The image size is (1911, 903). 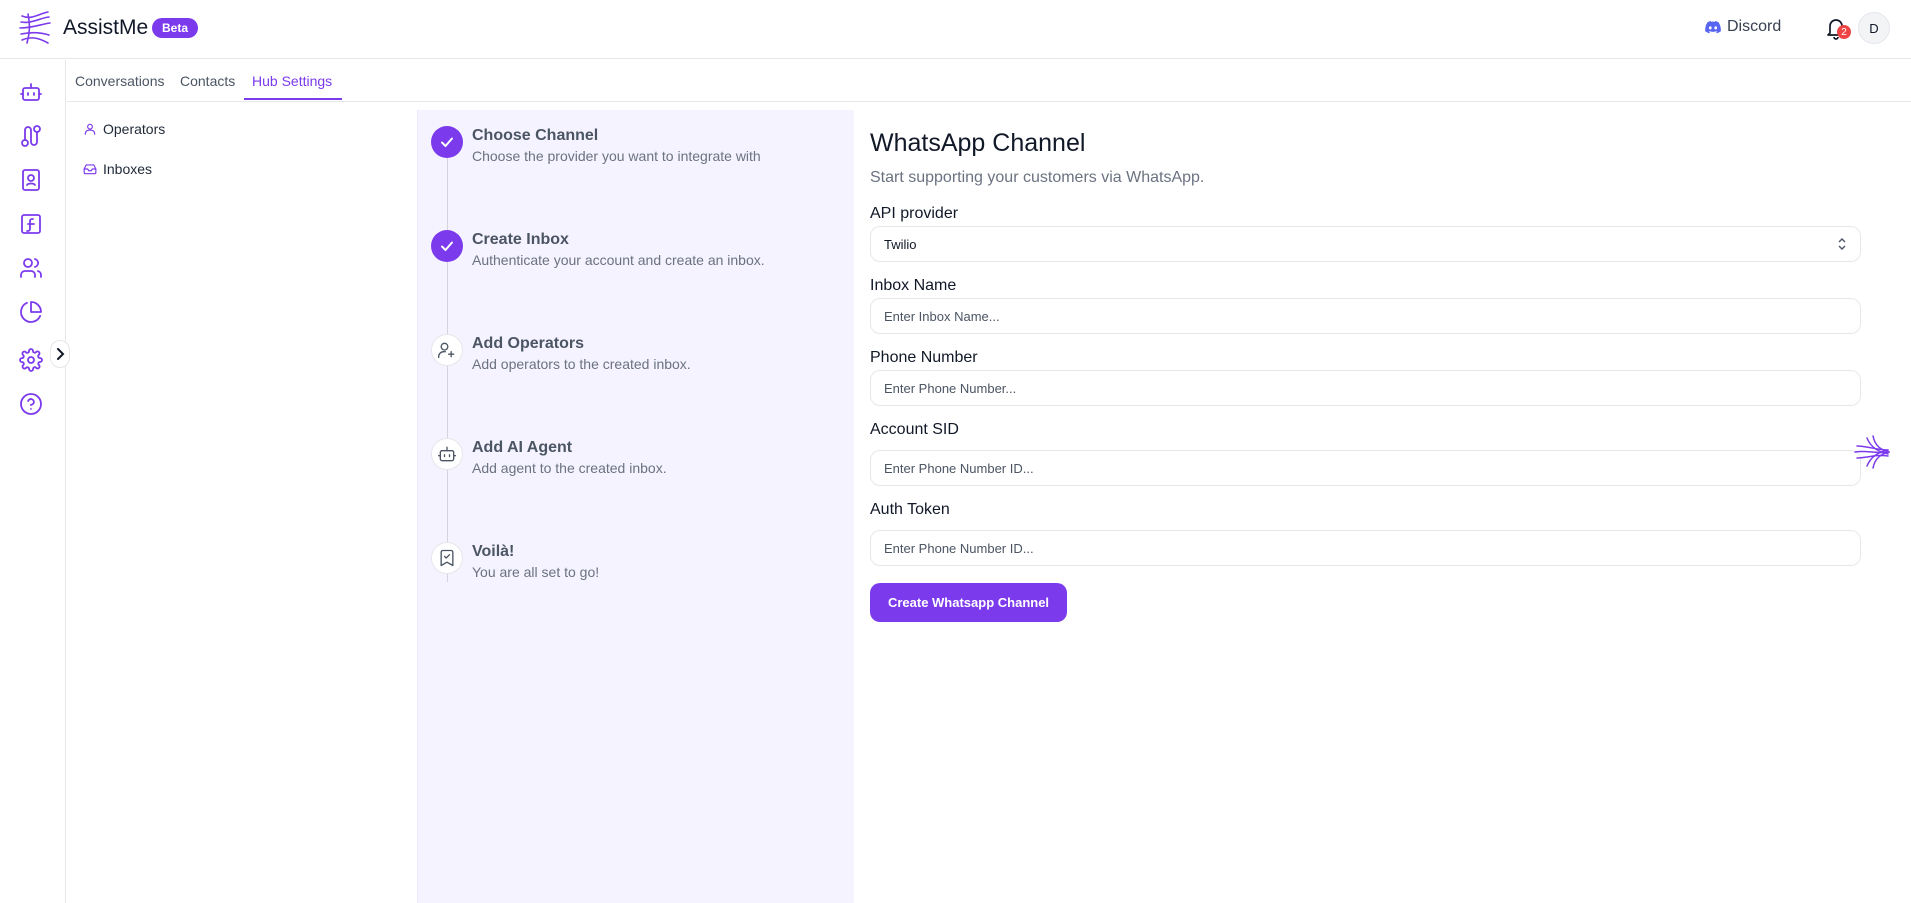 I want to click on api-provider-label: API provider, so click(x=914, y=213).